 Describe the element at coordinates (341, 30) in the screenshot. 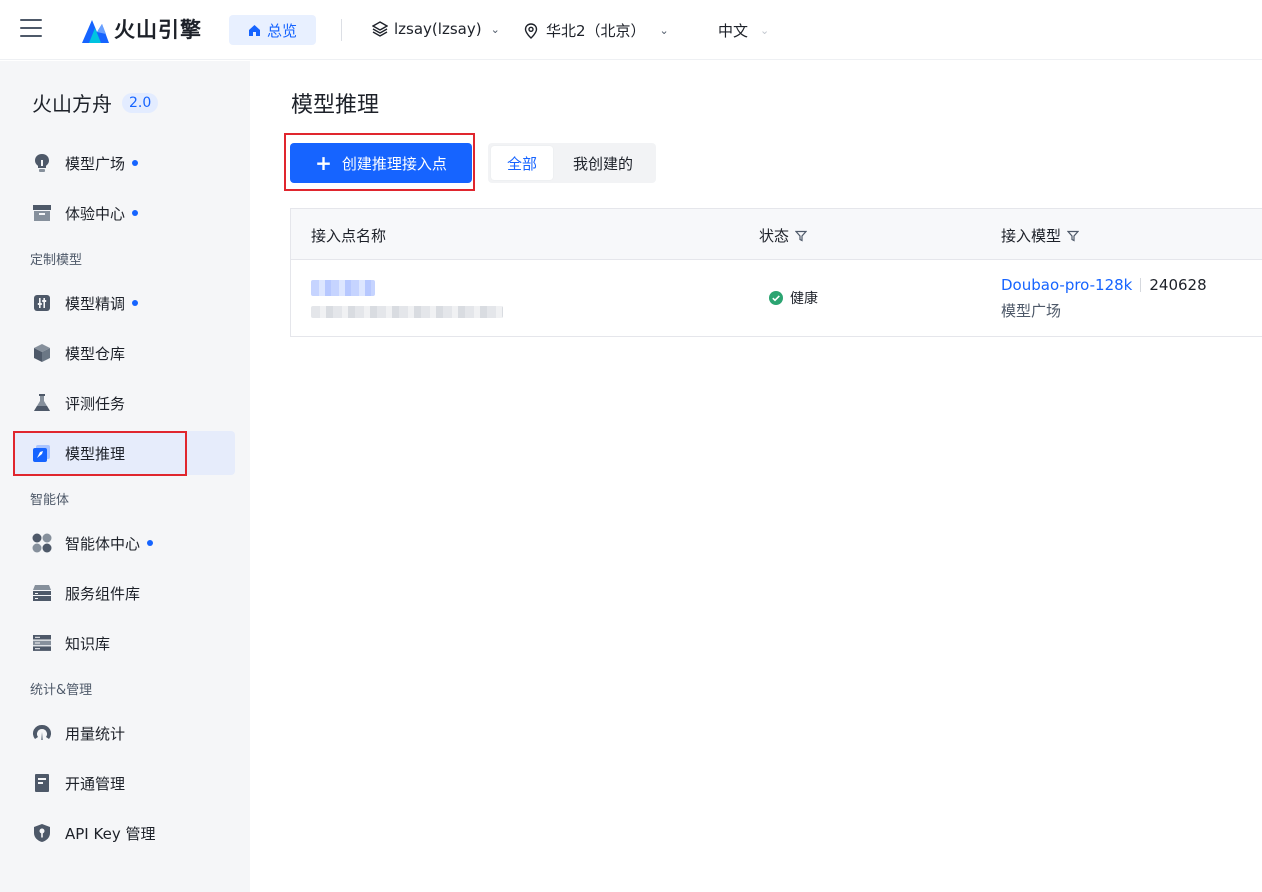

I see `topbar-divider` at that location.